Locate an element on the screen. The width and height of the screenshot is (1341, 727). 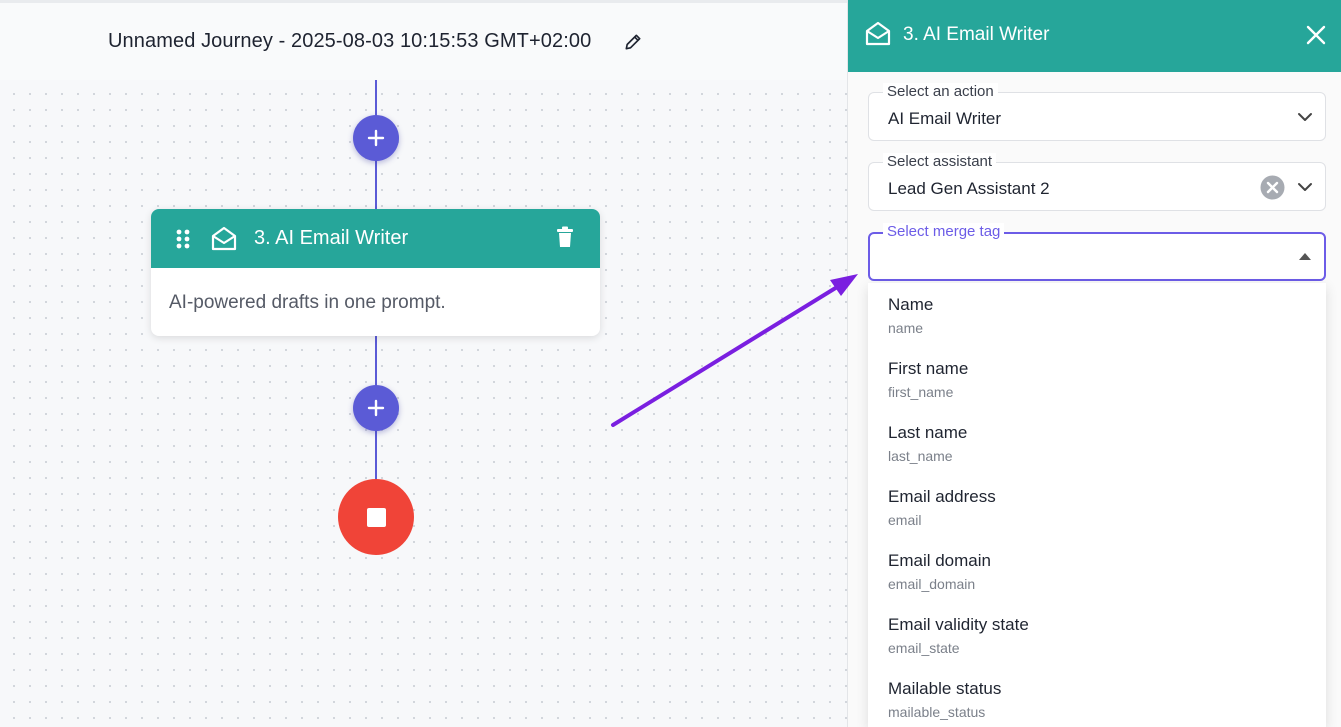
merge-tag-option: Last name last_name is located at coordinates (1097, 443).